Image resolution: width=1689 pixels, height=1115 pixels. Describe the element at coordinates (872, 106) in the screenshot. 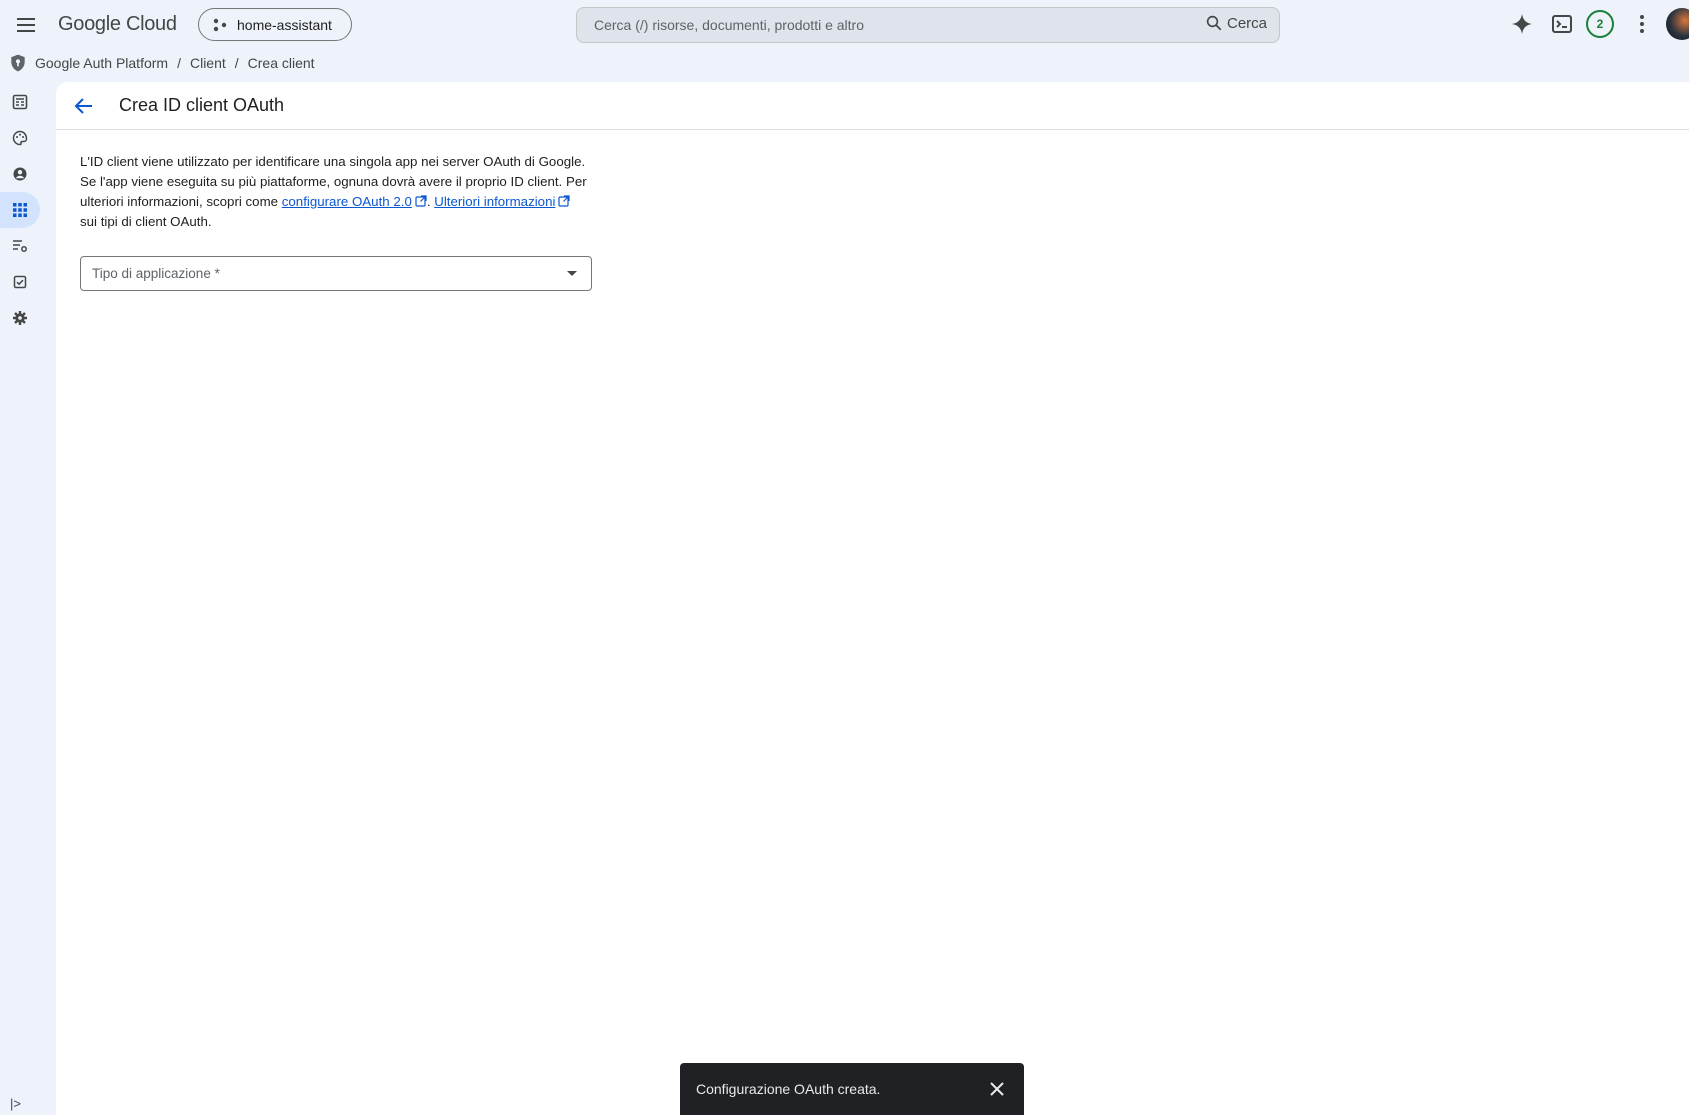

I see `page-header: Crea ID client OAuth` at that location.